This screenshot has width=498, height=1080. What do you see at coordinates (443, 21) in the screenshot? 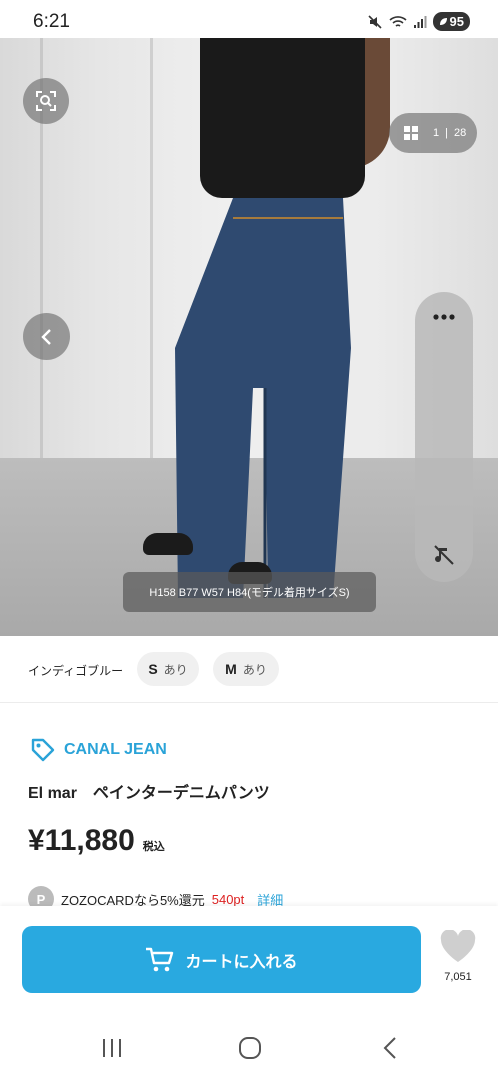
I see `leaf-icon` at bounding box center [443, 21].